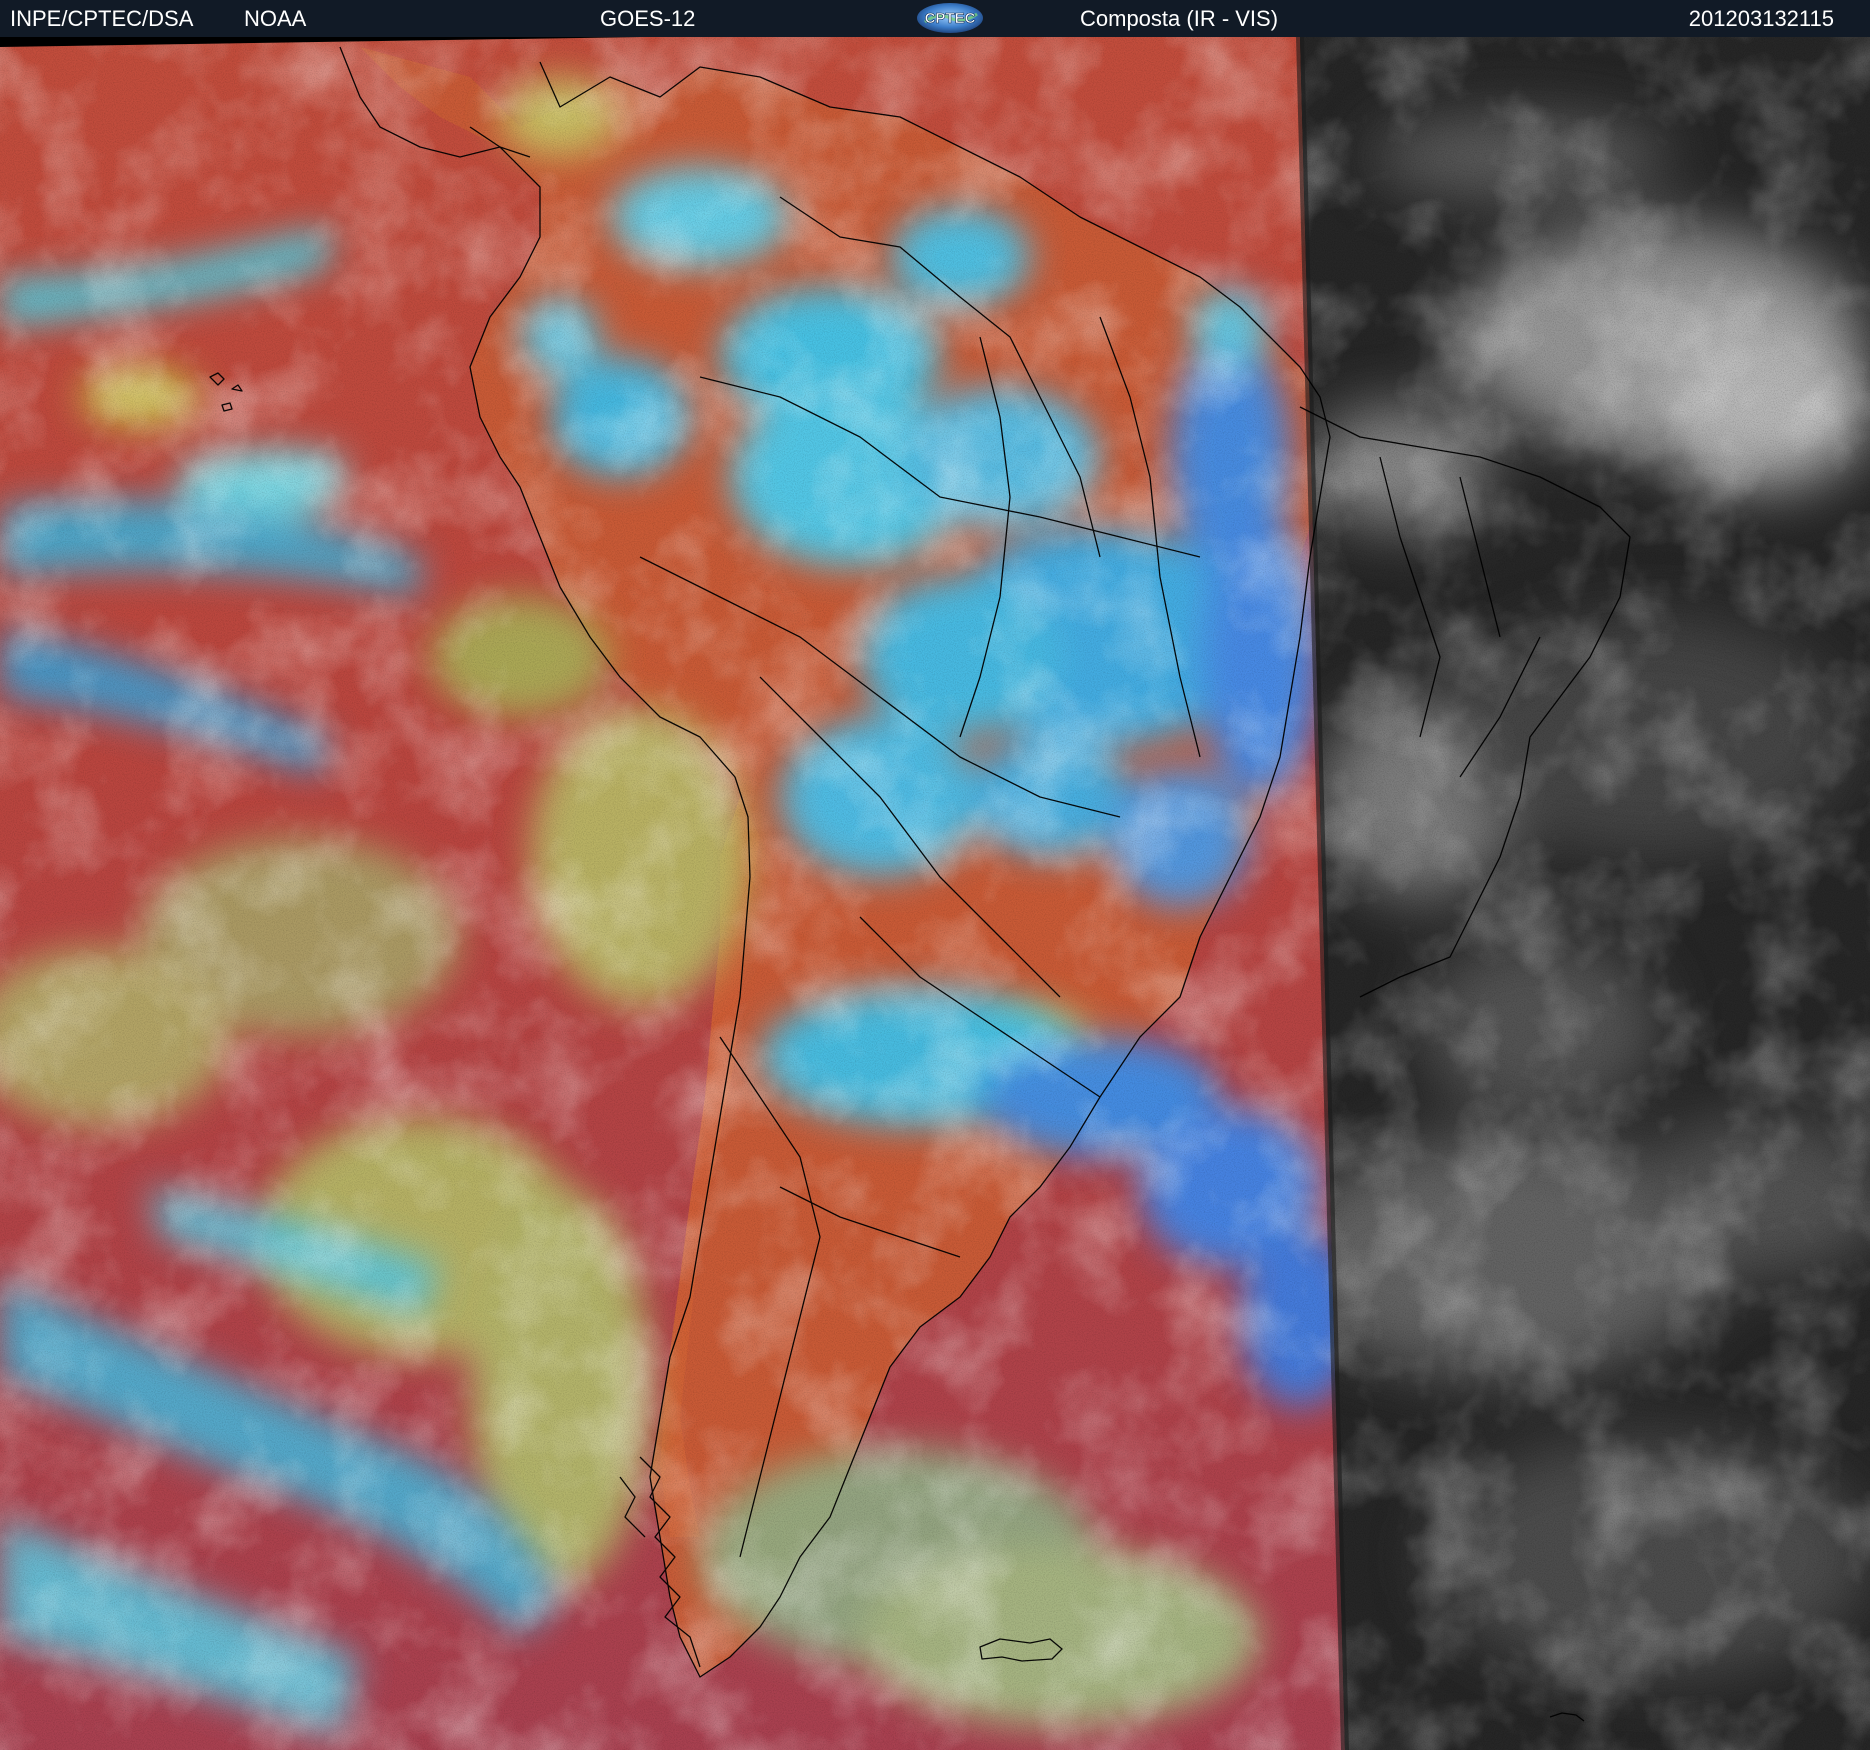 This screenshot has height=1750, width=1870. What do you see at coordinates (102, 18) in the screenshot?
I see `source-label: INPE/CPTEC/DSA` at bounding box center [102, 18].